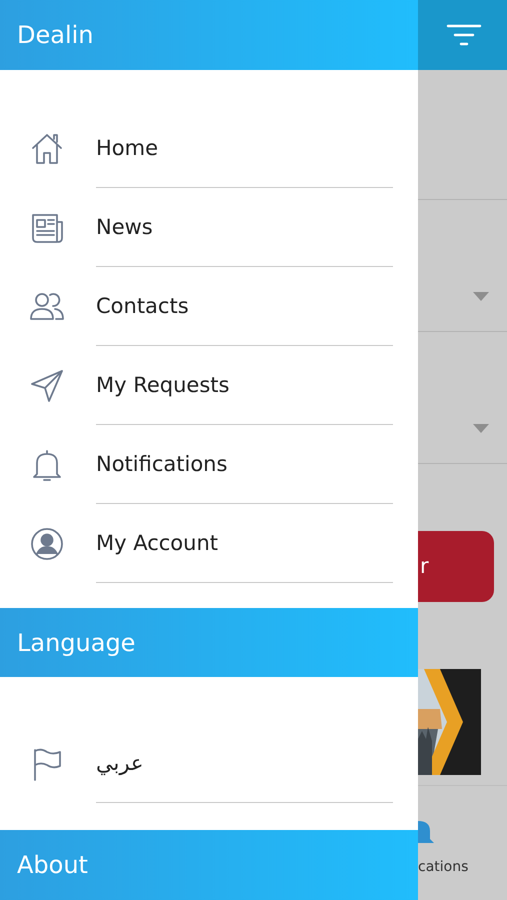  Describe the element at coordinates (120, 763) in the screenshot. I see `menu-item: عربي` at that location.